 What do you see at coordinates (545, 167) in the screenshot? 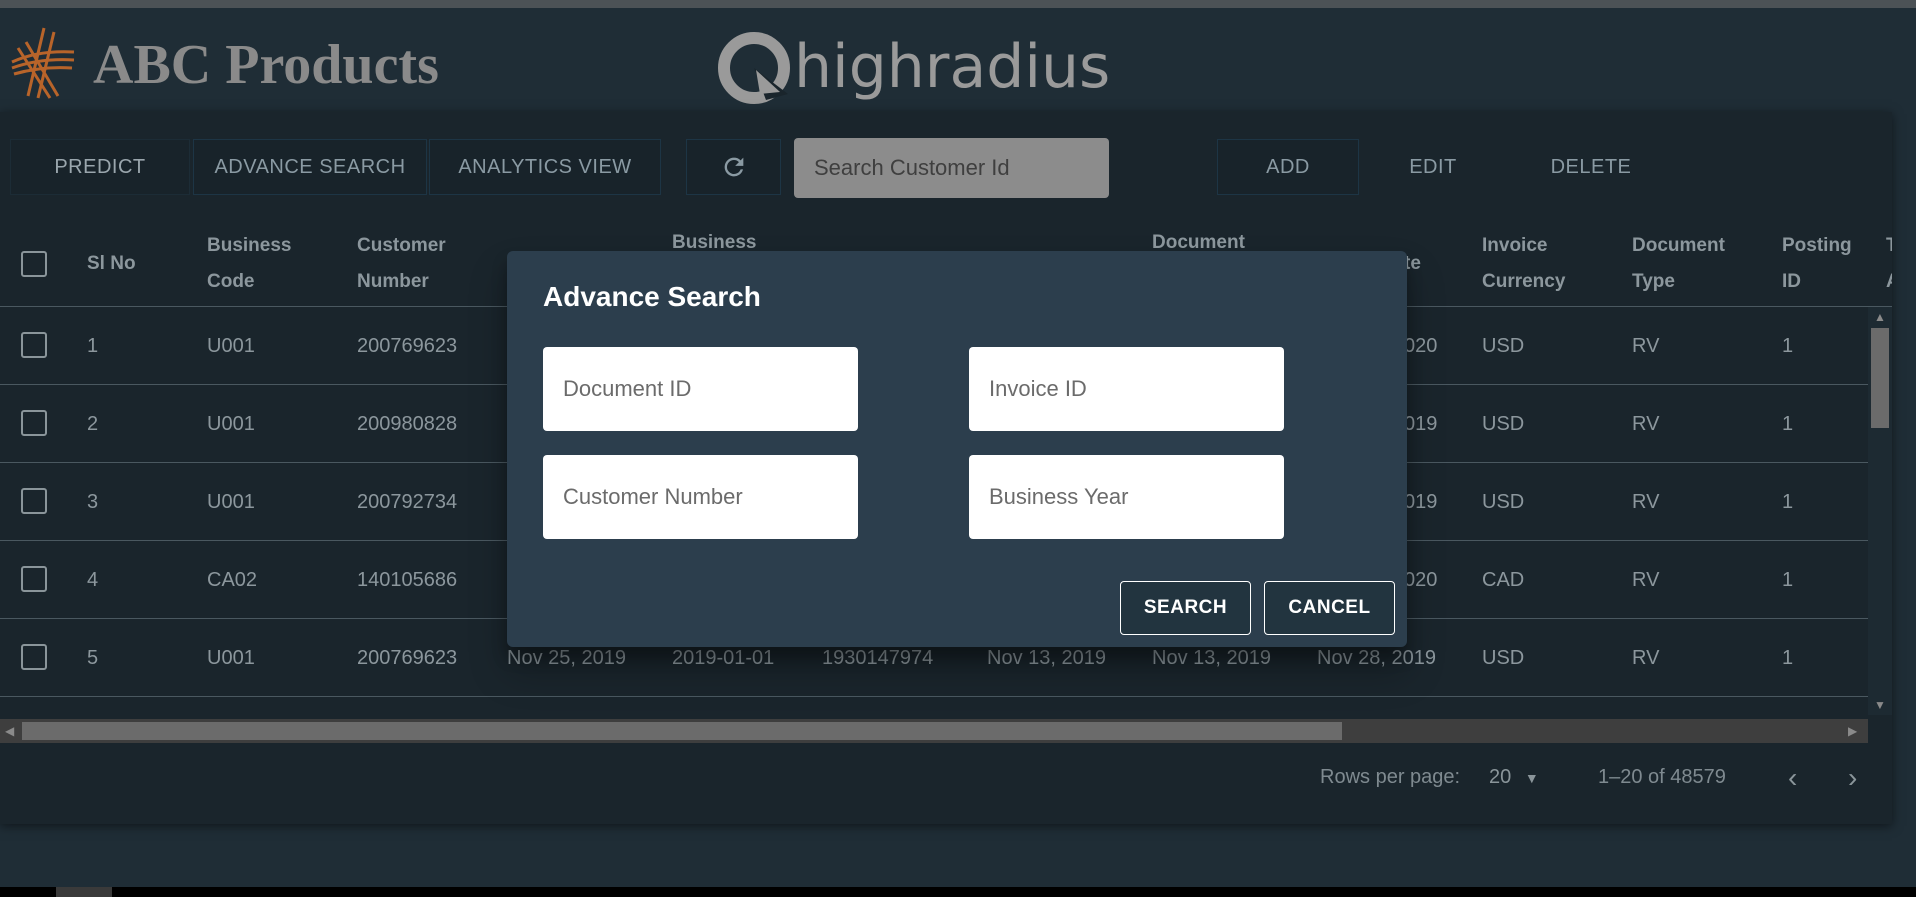
I see `analytics-view-button: ANALYTICS VIEW` at bounding box center [545, 167].